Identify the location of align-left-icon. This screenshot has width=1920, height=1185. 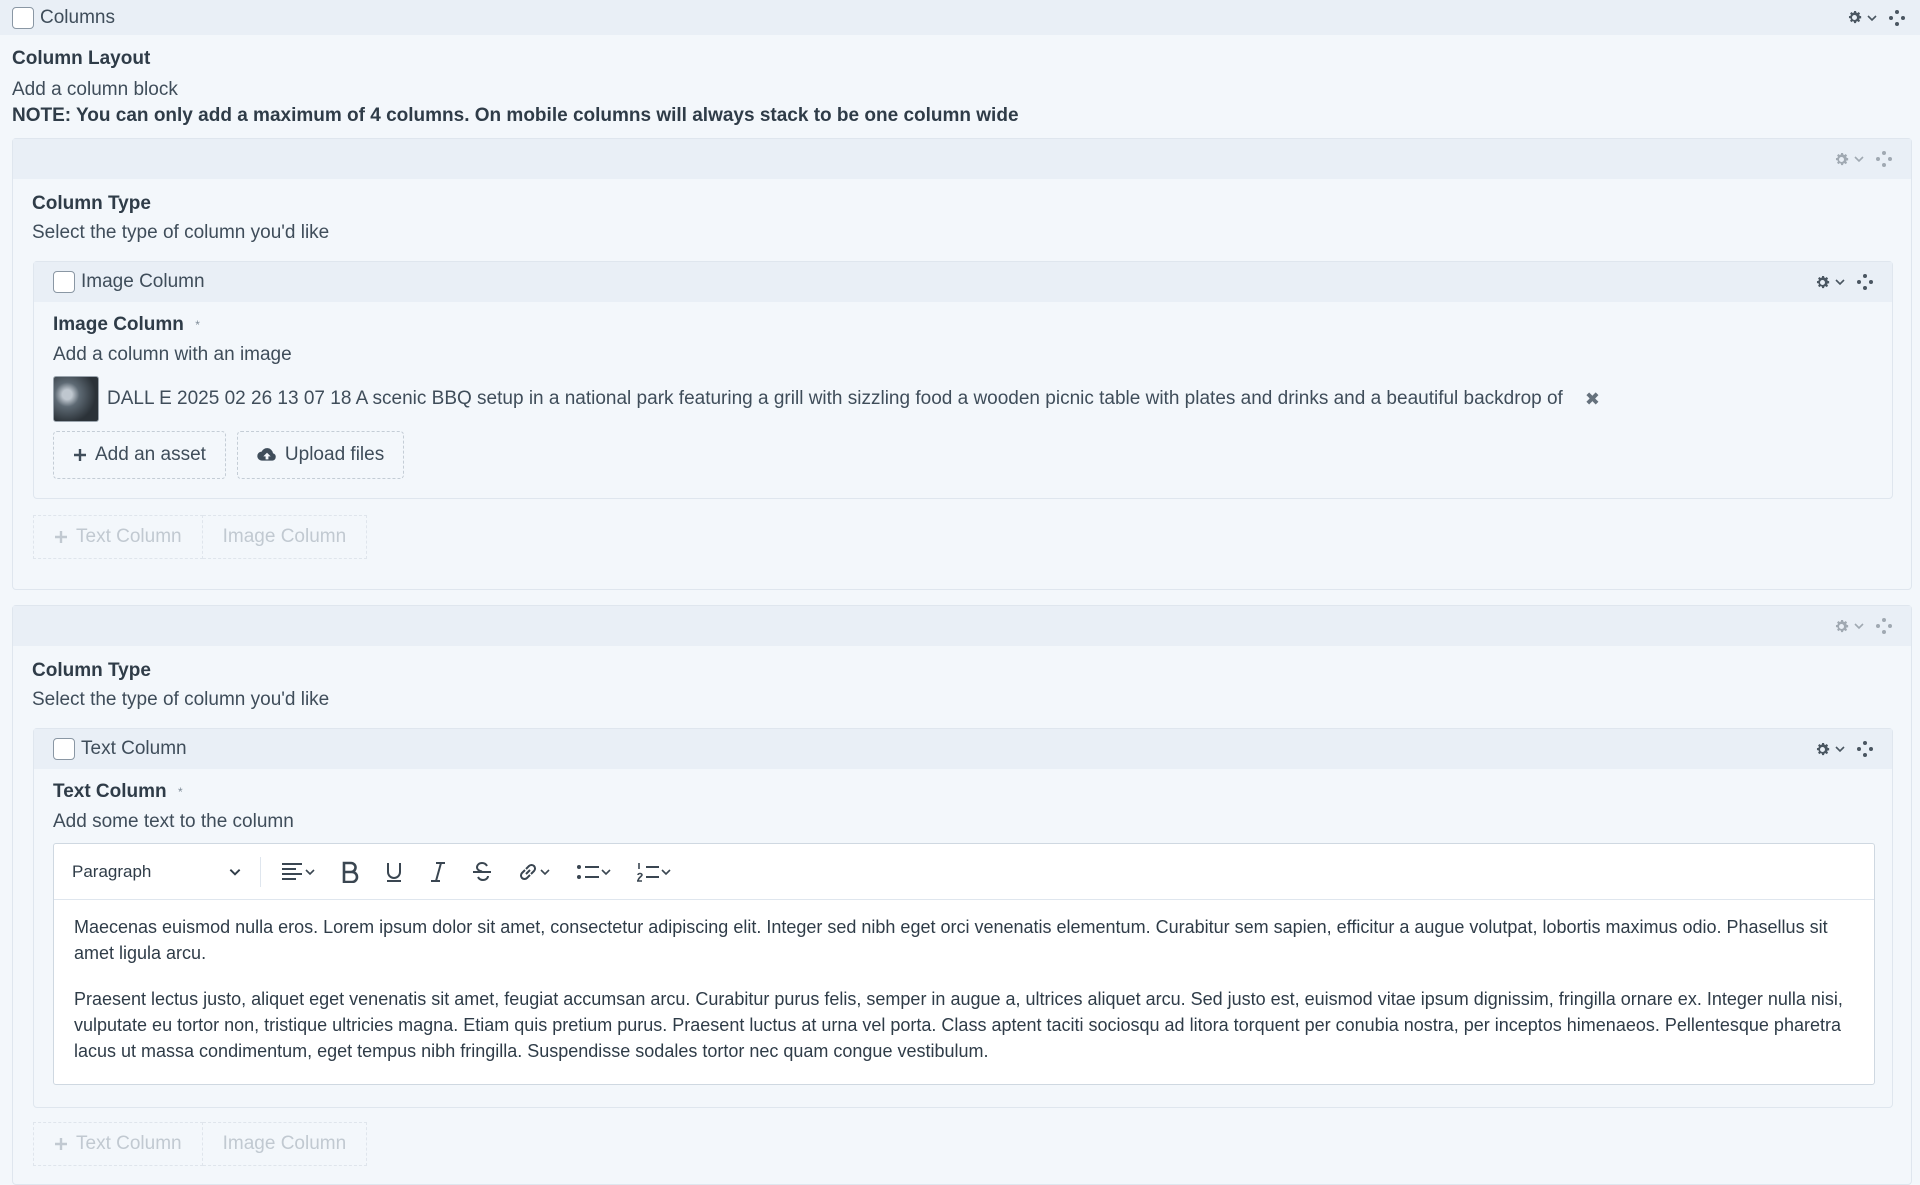
(292, 871).